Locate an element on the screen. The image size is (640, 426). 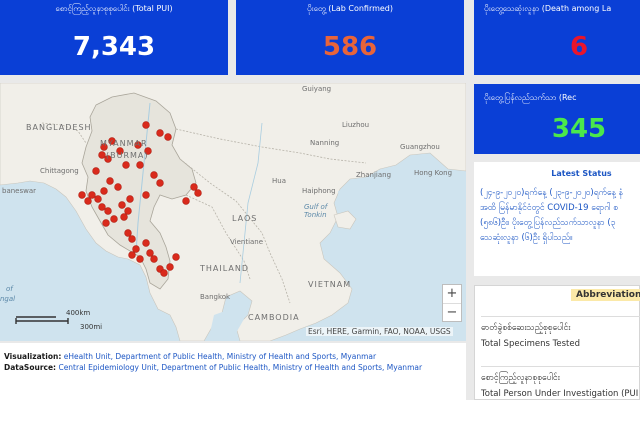
recovered-value: 345 is located at coordinates (579, 129).